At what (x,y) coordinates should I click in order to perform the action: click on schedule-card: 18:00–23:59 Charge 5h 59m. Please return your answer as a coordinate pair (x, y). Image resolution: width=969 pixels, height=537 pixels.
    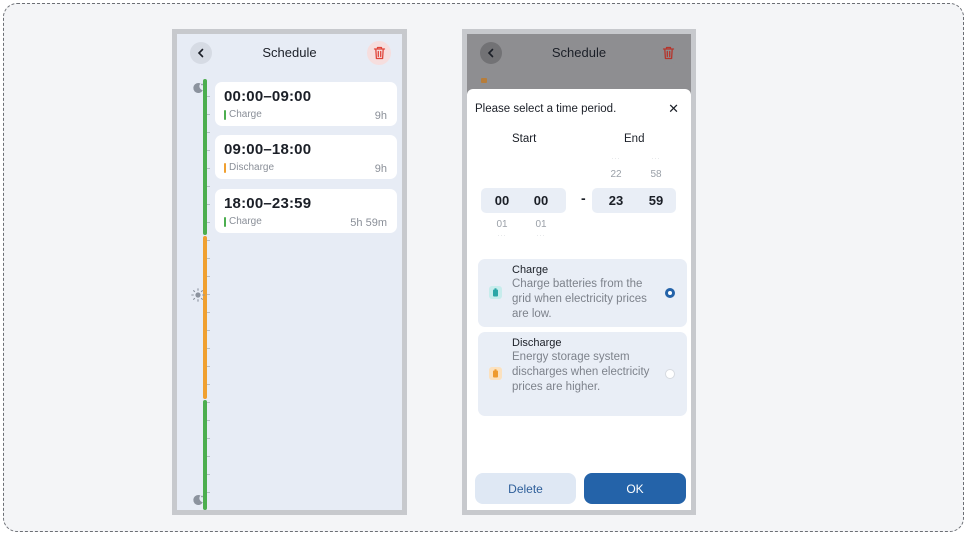
    Looking at the image, I should click on (306, 211).